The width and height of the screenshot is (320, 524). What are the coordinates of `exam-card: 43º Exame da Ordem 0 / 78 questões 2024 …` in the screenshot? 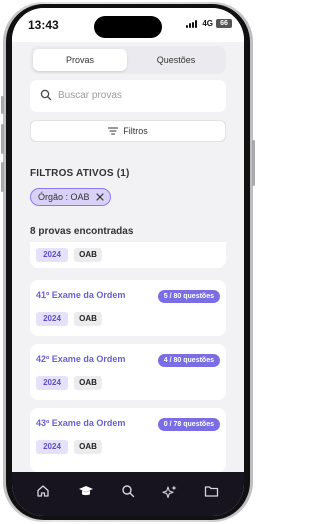 It's located at (128, 440).